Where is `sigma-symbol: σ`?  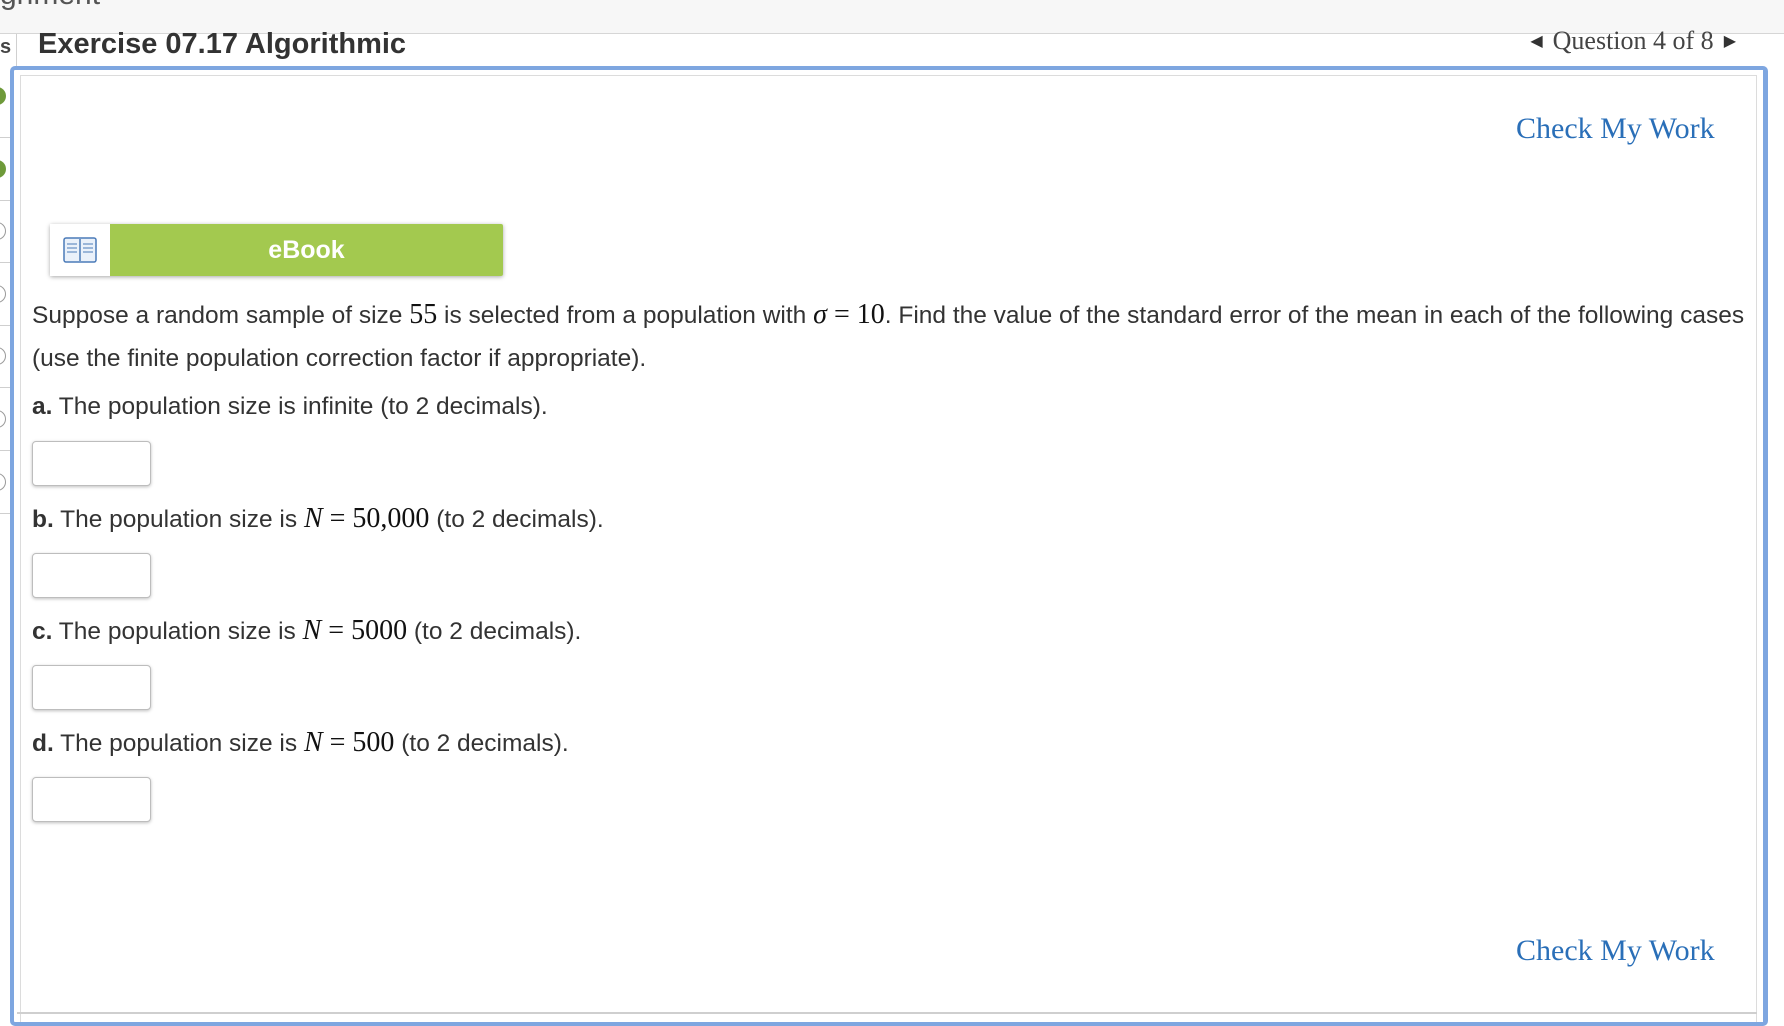
sigma-symbol: σ is located at coordinates (820, 314).